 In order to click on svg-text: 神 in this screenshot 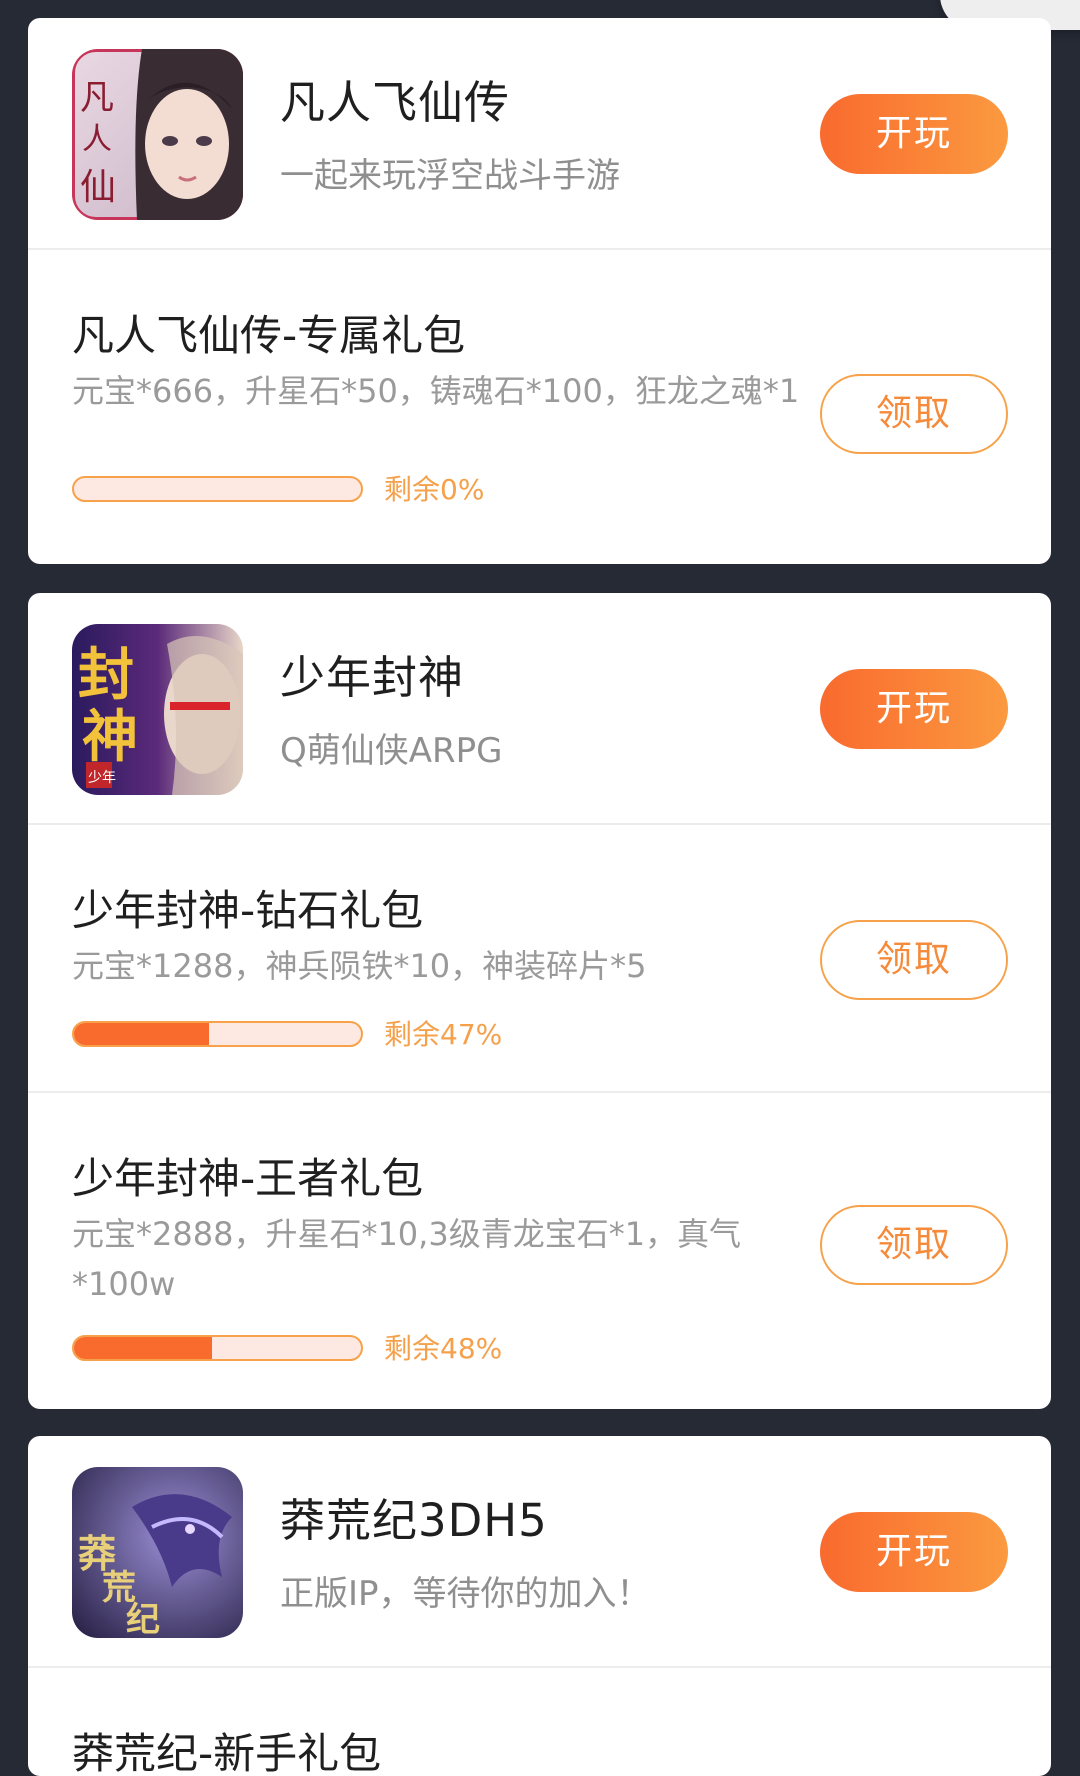, I will do `click(110, 737)`.